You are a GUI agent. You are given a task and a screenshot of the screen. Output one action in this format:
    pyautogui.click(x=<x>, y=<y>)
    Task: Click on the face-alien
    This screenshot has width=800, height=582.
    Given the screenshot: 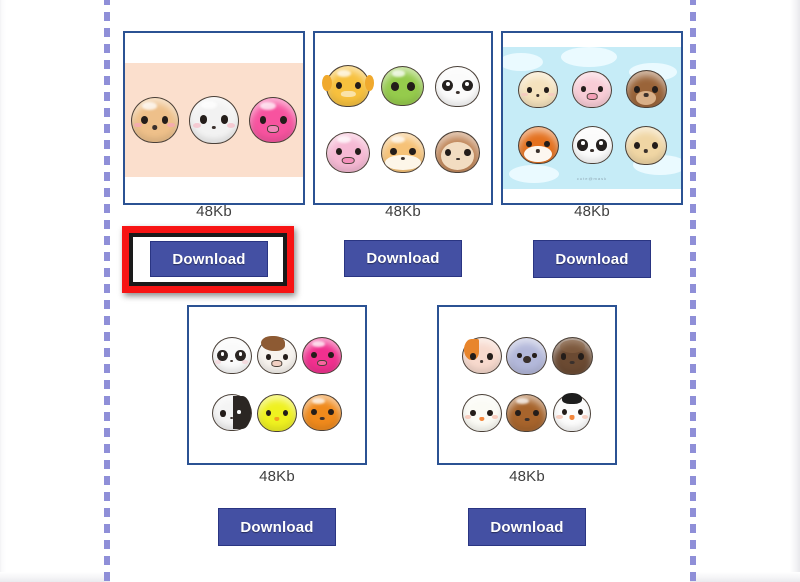 What is the action you would take?
    pyautogui.click(x=403, y=79)
    